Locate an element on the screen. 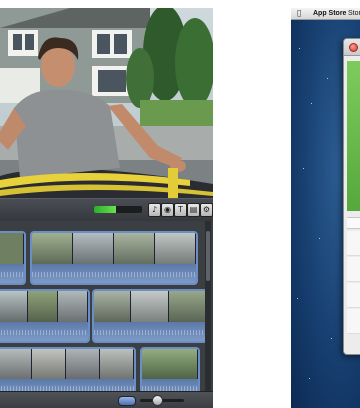  menu-bar:  App Store Store is located at coordinates (325, 14).